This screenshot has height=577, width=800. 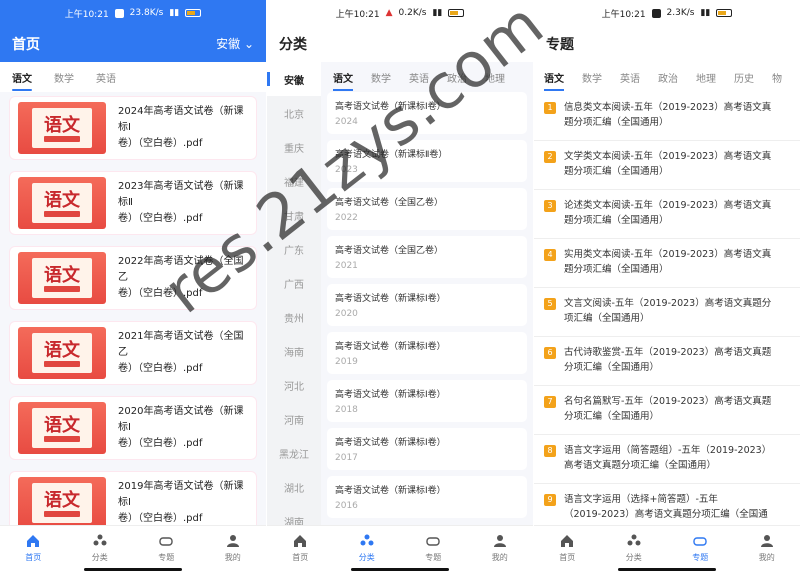 What do you see at coordinates (294, 215) in the screenshot?
I see `province-item: 甘肃` at bounding box center [294, 215].